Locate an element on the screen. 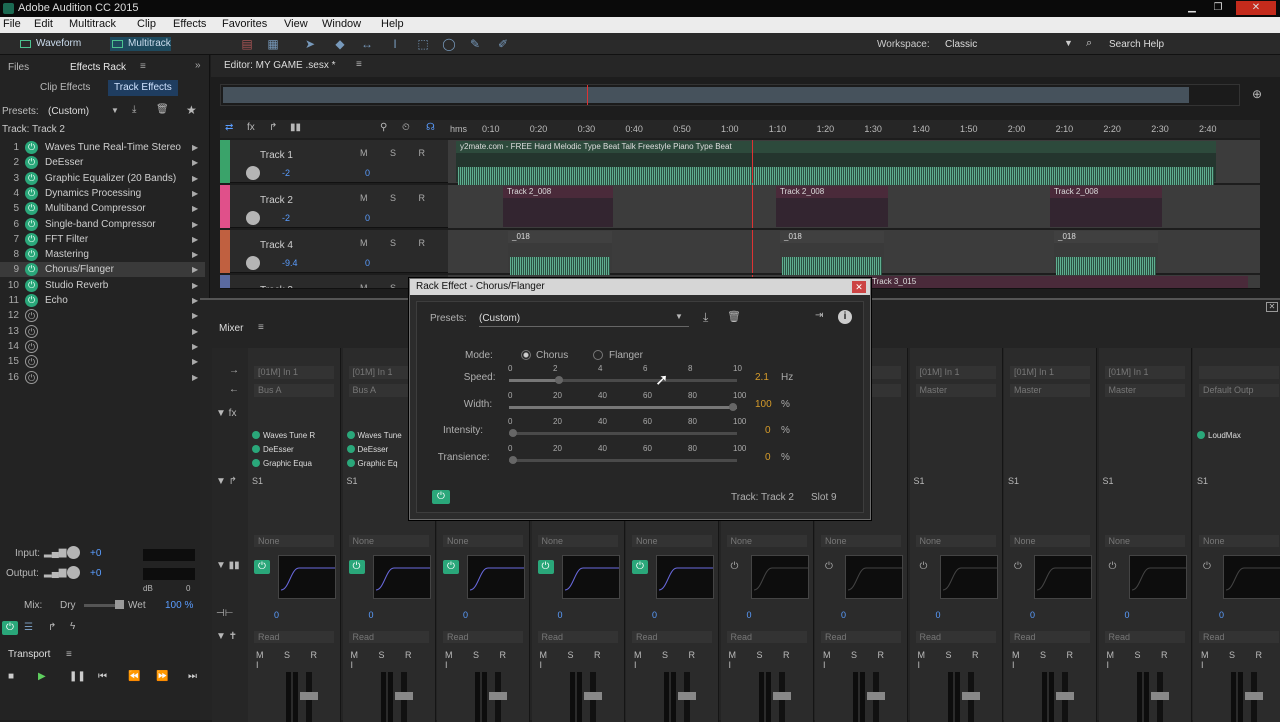 The width and height of the screenshot is (1280, 722). rewind-icon: ⏪ is located at coordinates (134, 676).